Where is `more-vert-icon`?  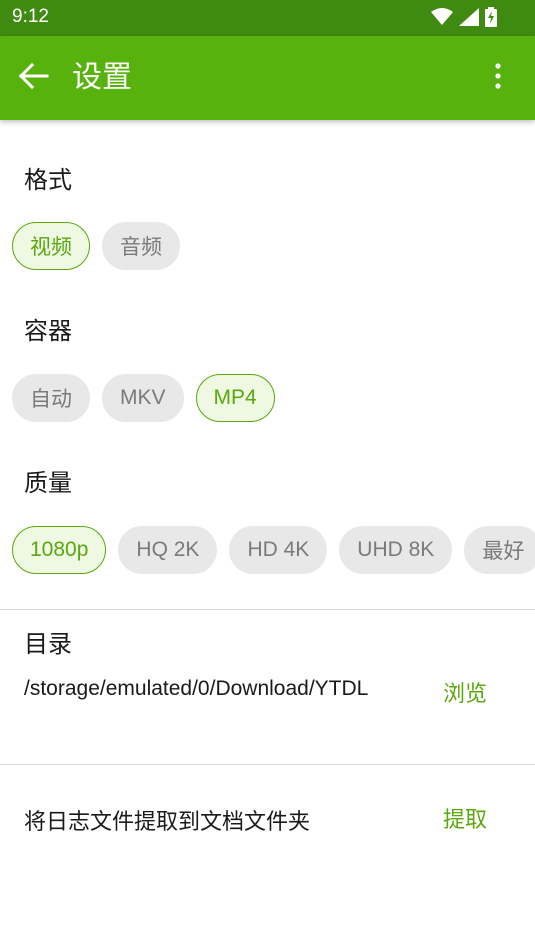
more-vert-icon is located at coordinates (498, 78).